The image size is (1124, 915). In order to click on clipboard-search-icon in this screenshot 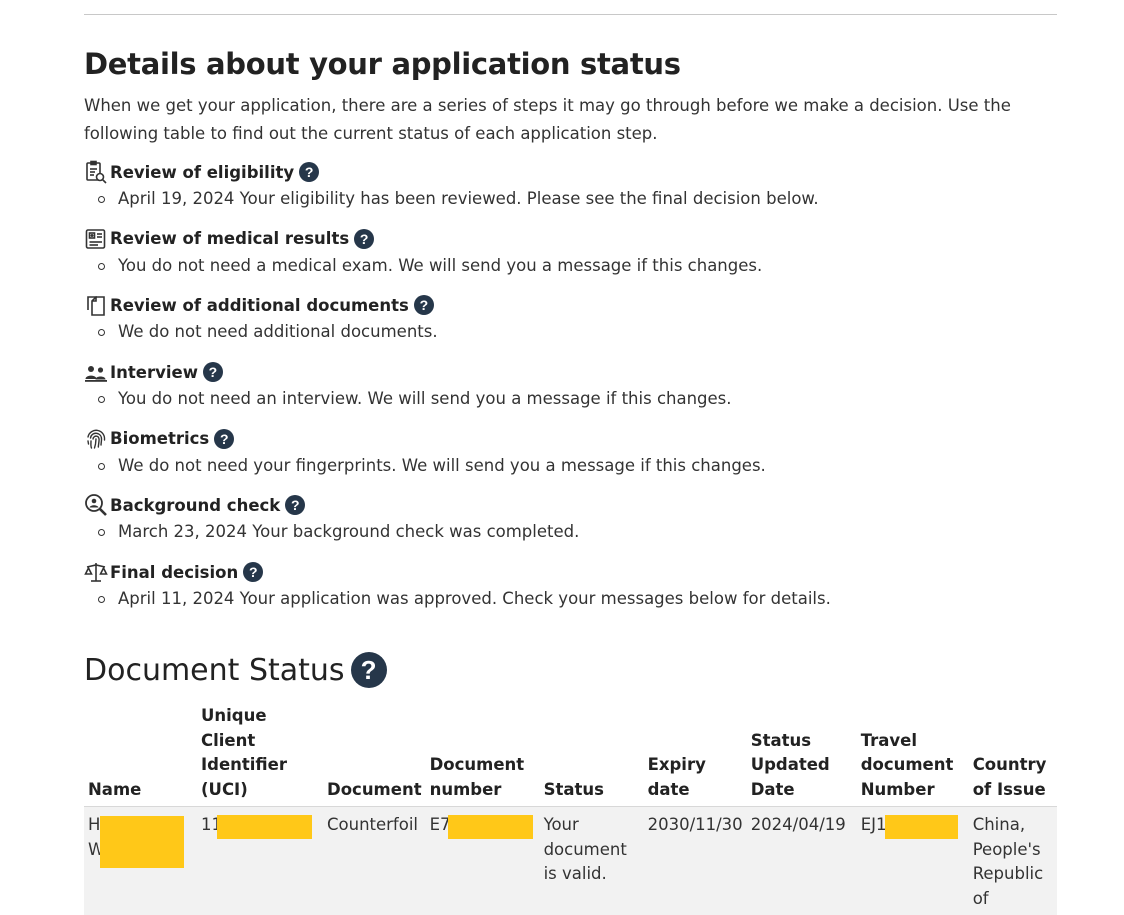, I will do `click(97, 172)`.